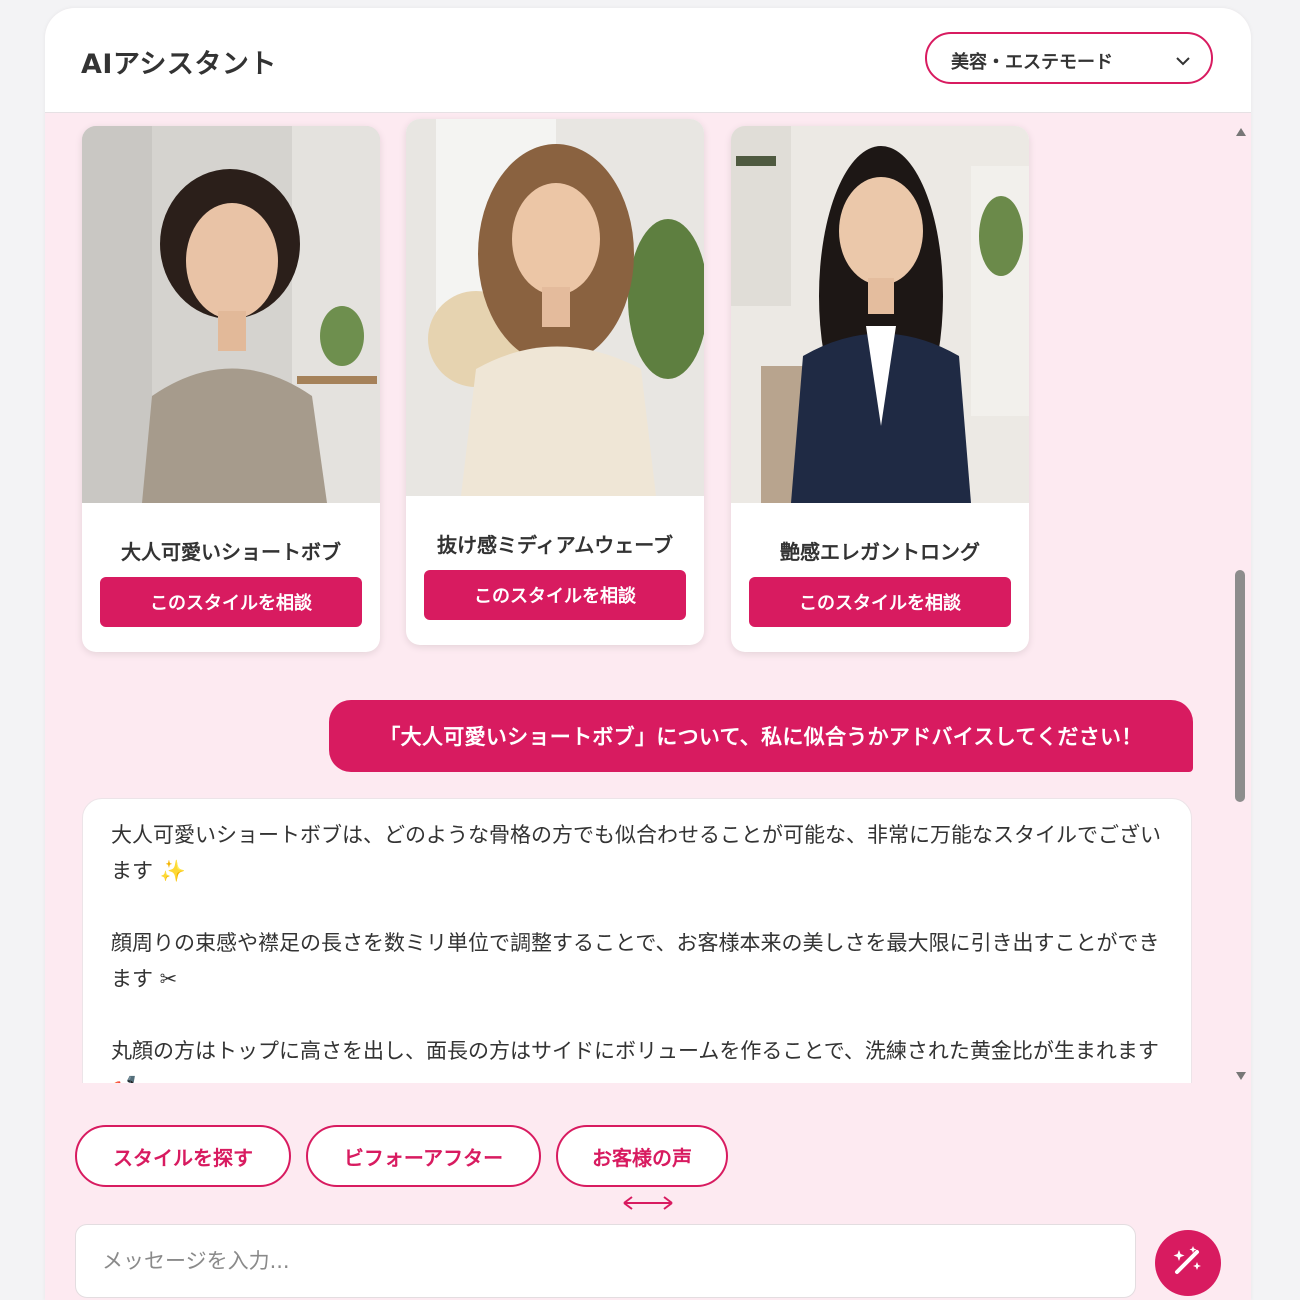  Describe the element at coordinates (423, 1156) in the screenshot. I see `quick-reply-before-after: ビフォーアフター` at that location.